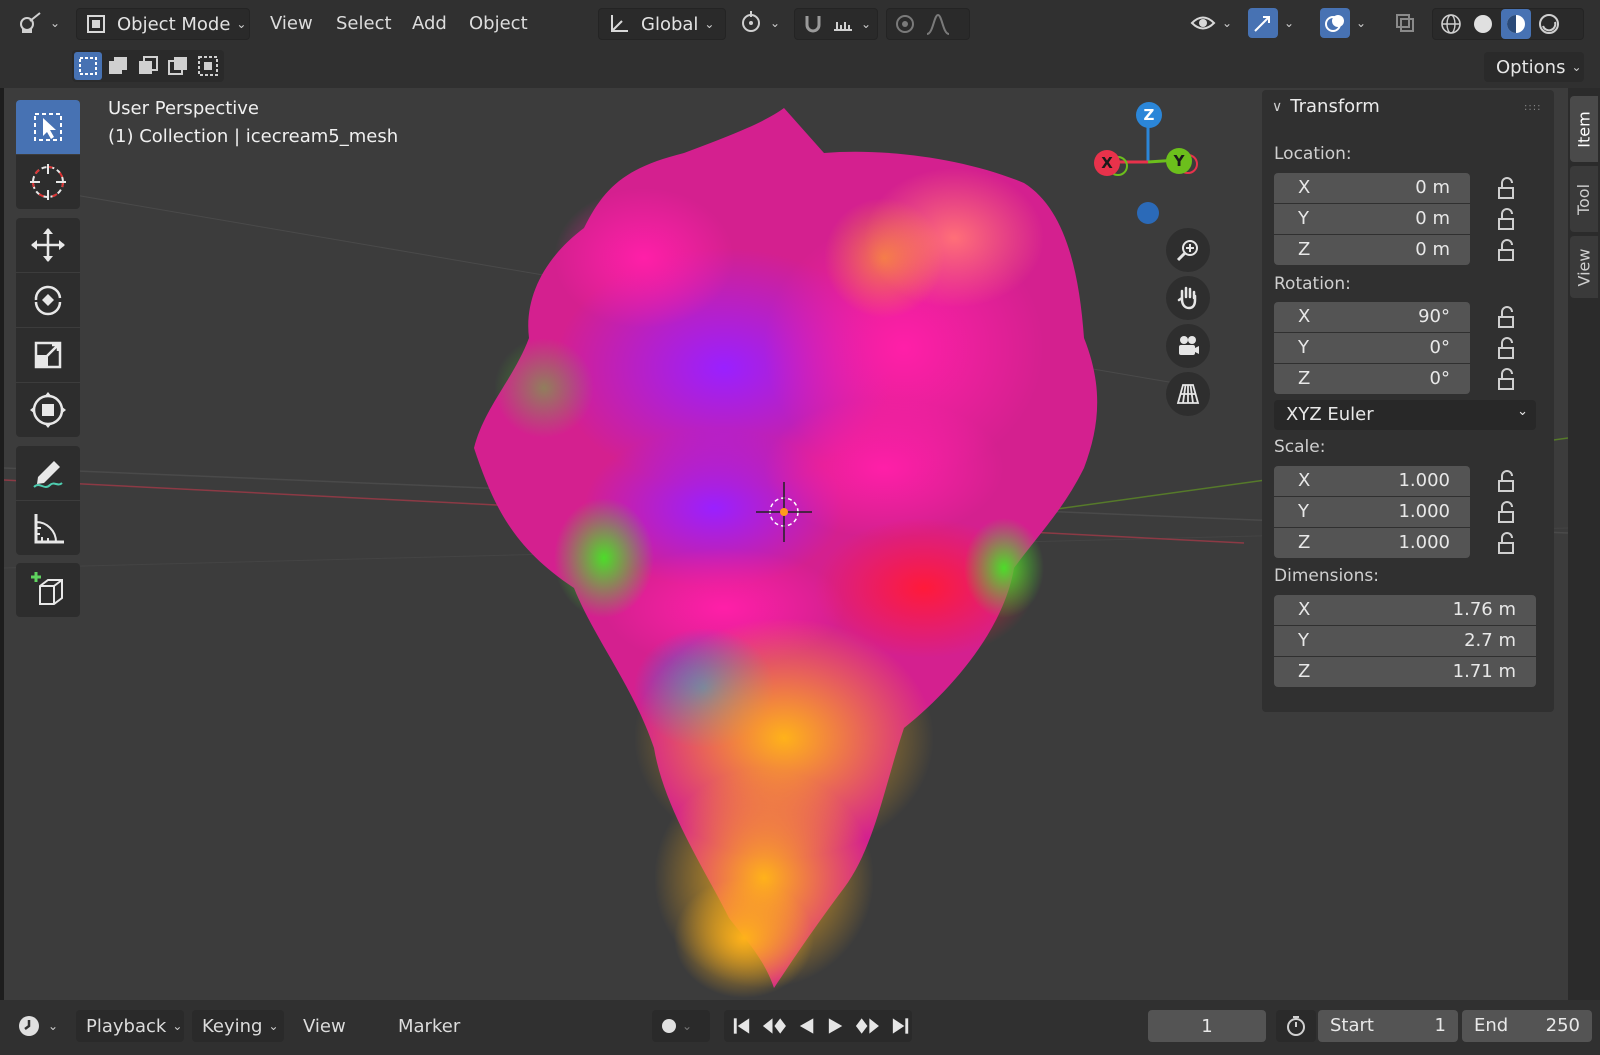  I want to click on options-dropdown: Options ⌄, so click(1534, 67).